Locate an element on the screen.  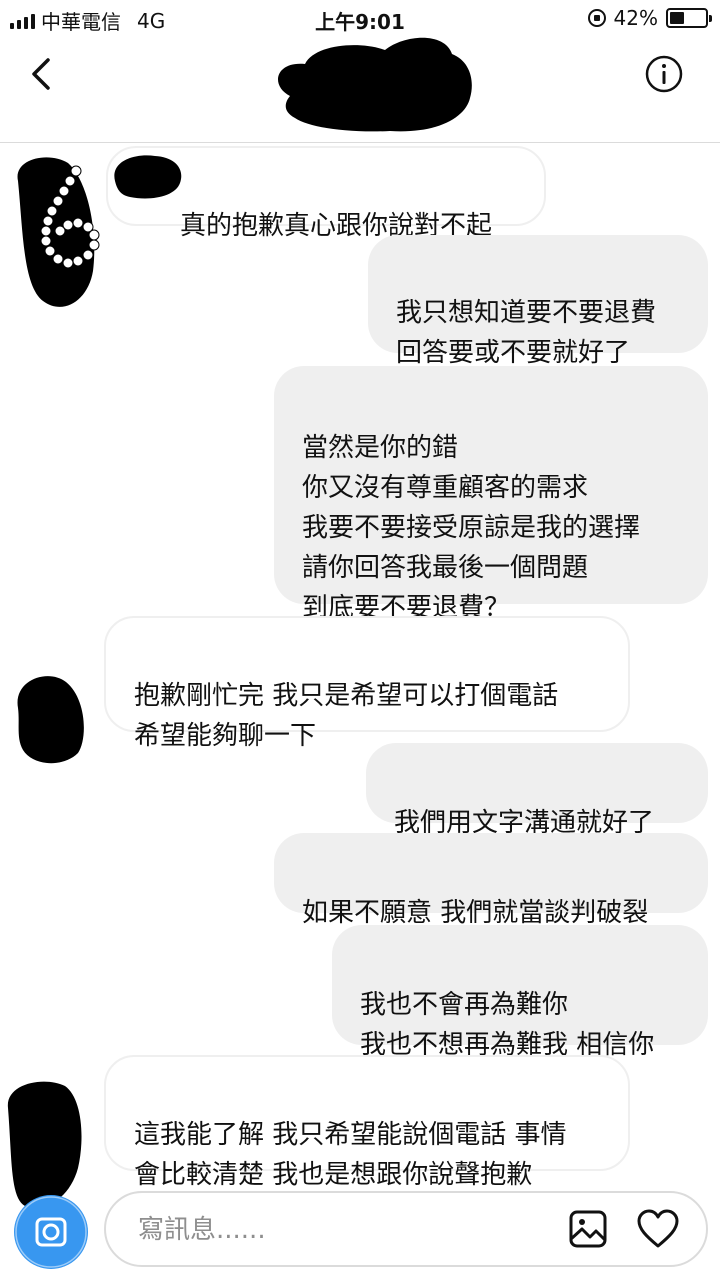
message-incoming: 這我能了解 我只希望能說個電話 事情 會比較清楚 我也是想跟你說聲抱歉 is located at coordinates (367, 1122).